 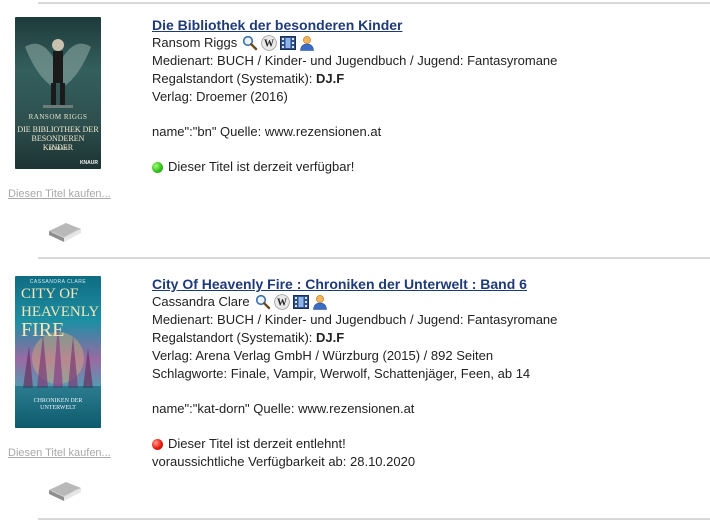 I want to click on author-row: Cassandra Clare W, so click(x=429, y=302).